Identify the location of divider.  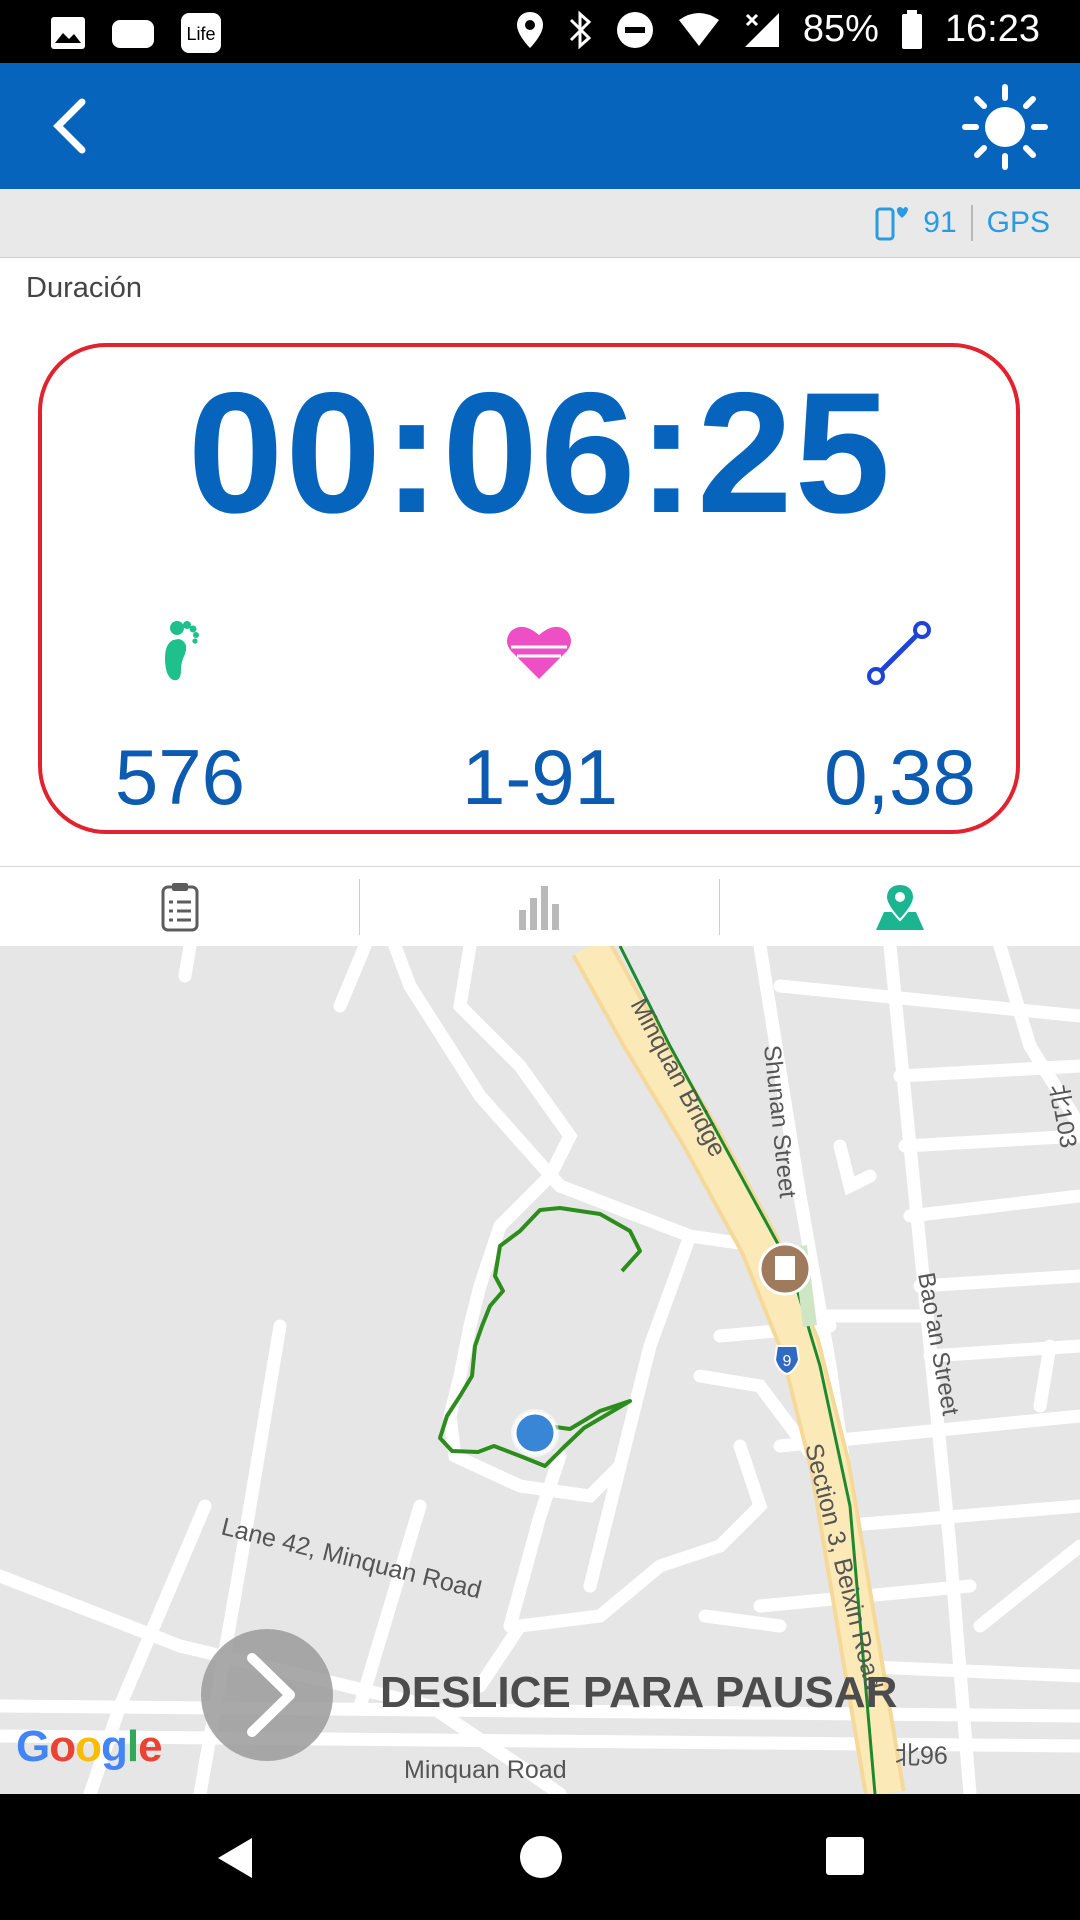
(971, 223).